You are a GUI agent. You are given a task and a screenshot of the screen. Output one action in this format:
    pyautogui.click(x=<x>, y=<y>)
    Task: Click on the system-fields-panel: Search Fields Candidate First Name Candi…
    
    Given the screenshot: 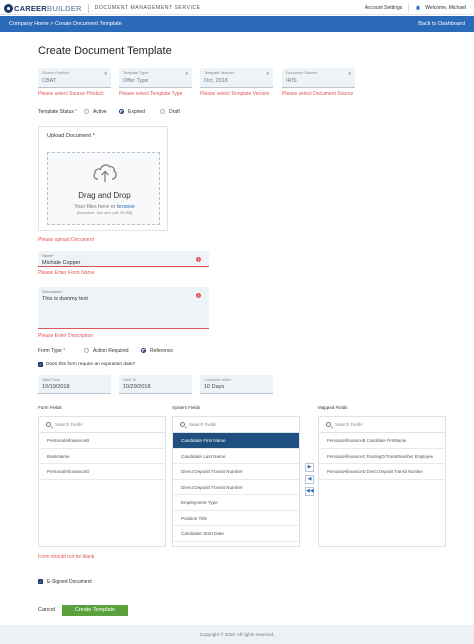 What is the action you would take?
    pyautogui.click(x=236, y=481)
    